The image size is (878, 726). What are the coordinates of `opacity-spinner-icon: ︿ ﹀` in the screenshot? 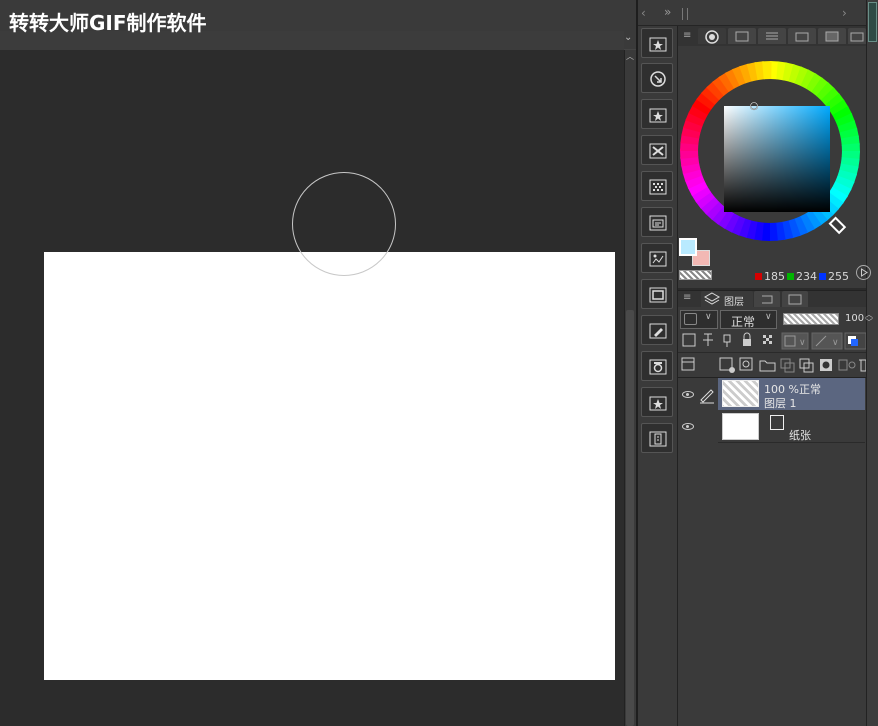 It's located at (869, 319).